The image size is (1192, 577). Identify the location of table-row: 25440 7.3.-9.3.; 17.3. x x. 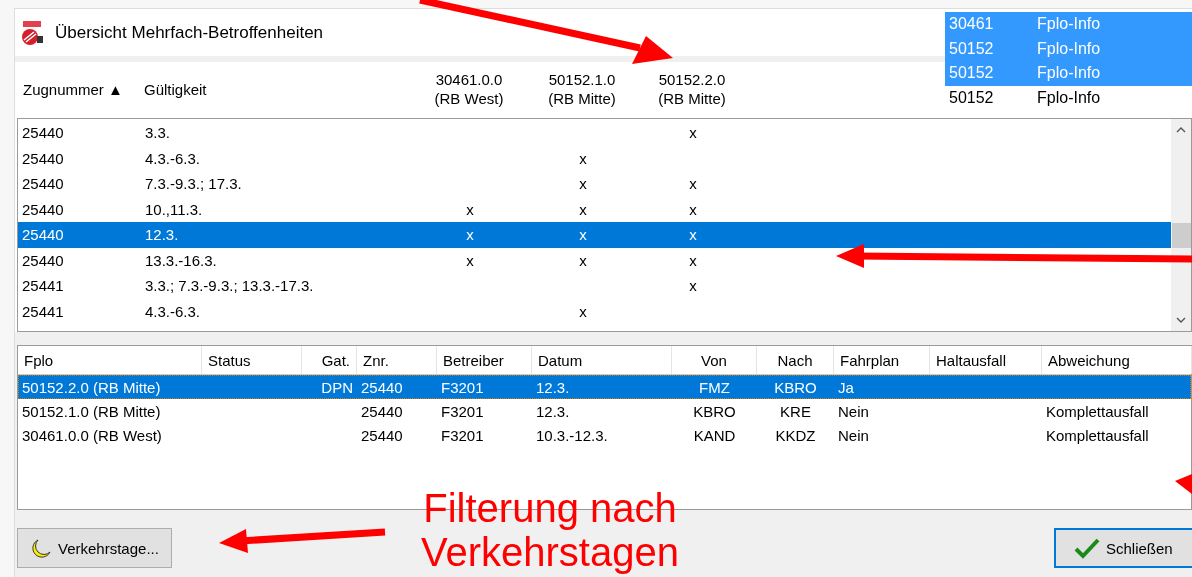
(594, 184).